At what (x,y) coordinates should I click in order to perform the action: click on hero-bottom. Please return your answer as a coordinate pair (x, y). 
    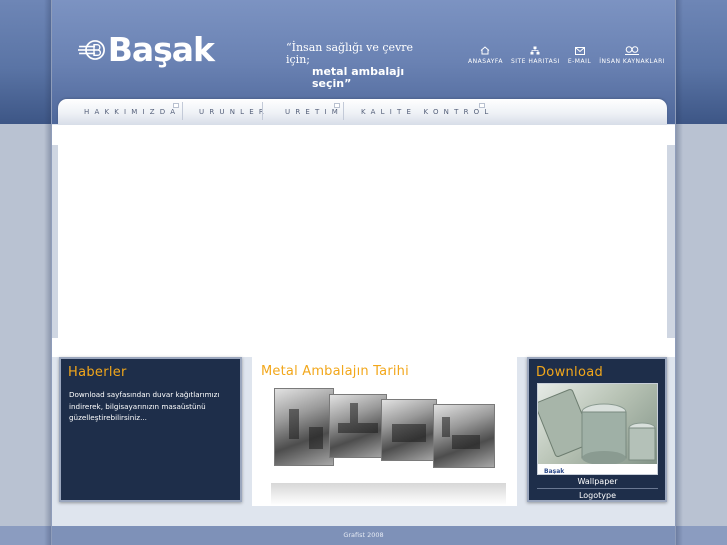
    Looking at the image, I should click on (363, 347).